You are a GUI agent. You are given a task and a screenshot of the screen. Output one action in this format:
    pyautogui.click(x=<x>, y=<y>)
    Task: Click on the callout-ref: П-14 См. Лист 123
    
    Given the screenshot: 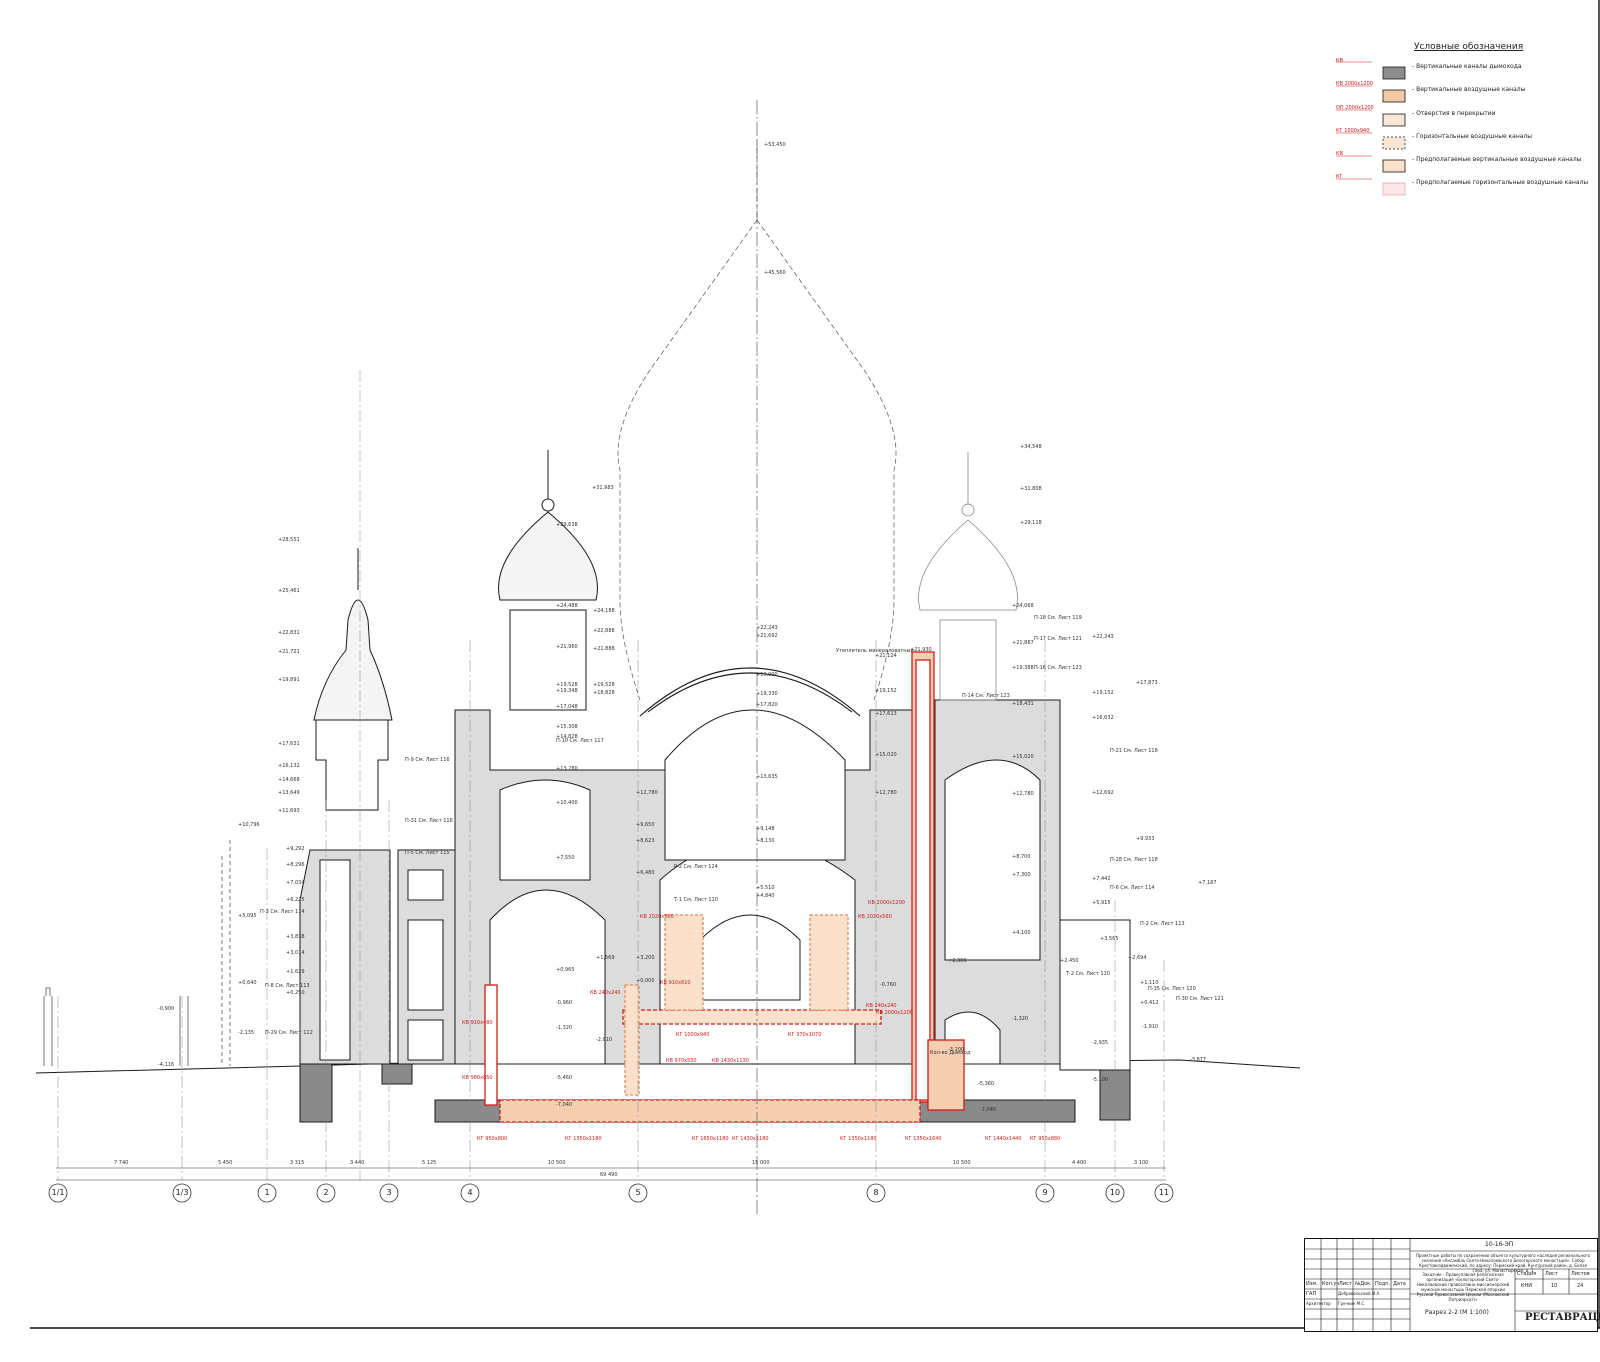 What is the action you would take?
    pyautogui.click(x=986, y=696)
    